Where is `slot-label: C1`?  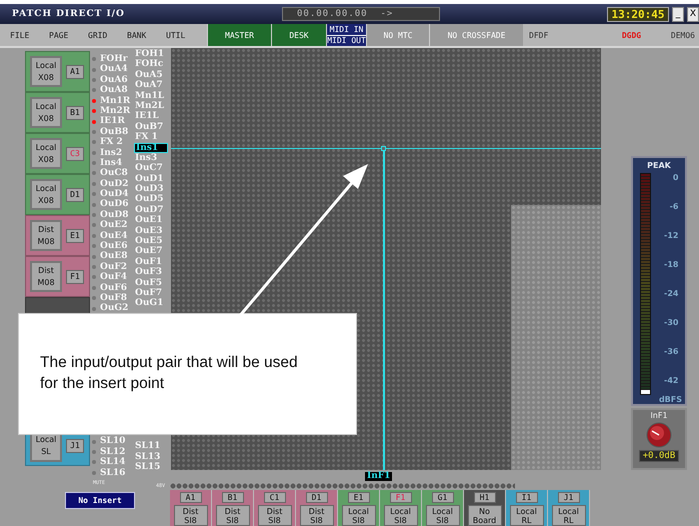
slot-label: C1 is located at coordinates (275, 497).